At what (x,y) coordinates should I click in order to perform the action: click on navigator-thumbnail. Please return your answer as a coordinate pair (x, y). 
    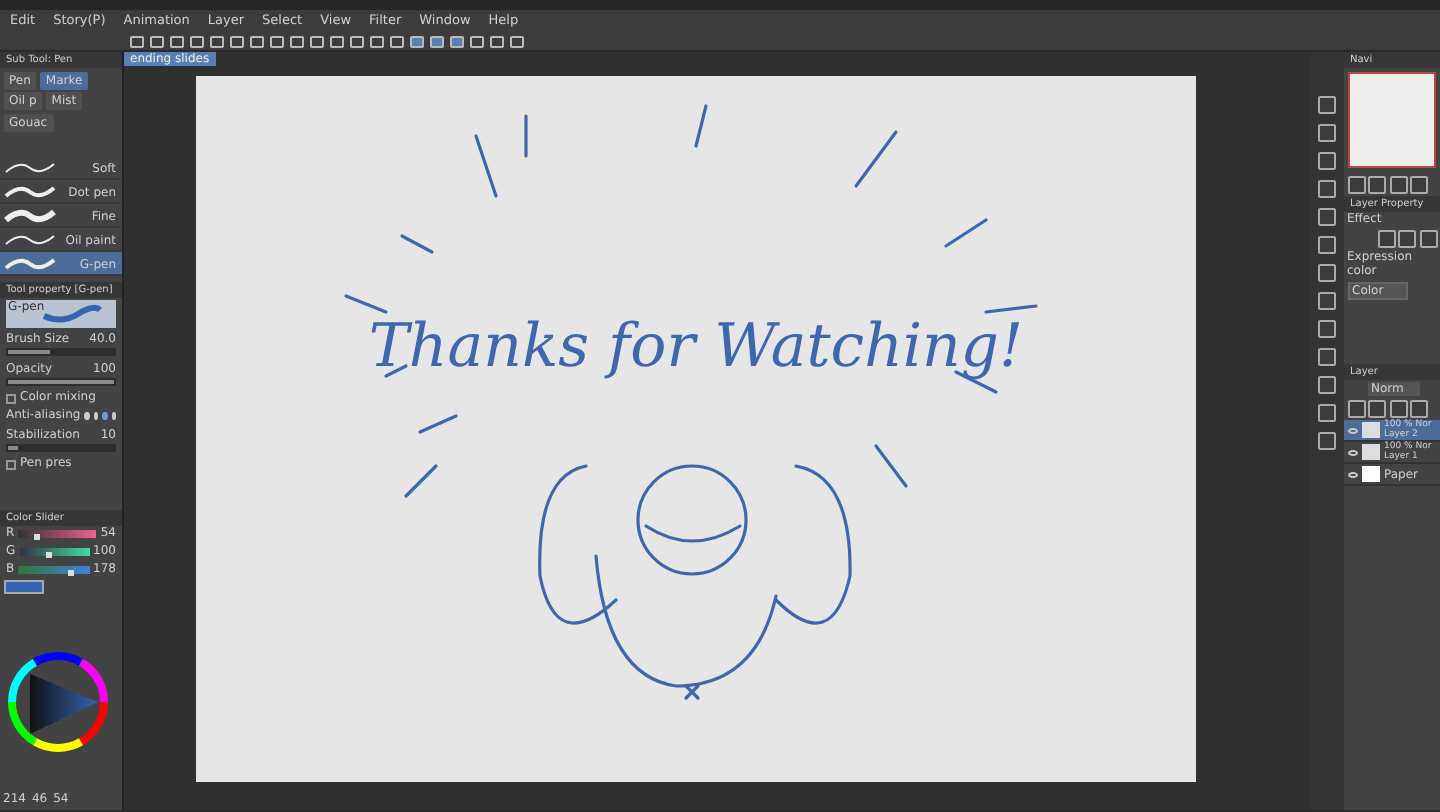
    Looking at the image, I should click on (1392, 120).